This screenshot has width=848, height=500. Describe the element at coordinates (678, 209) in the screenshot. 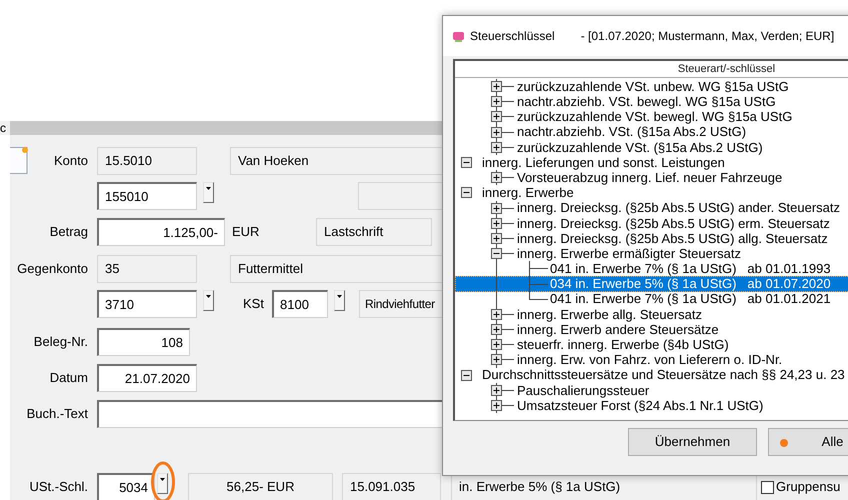

I see `item-label: innerg. Dreiecksg. (§25b Abs.5 UStG) ander. Steuersatz` at that location.